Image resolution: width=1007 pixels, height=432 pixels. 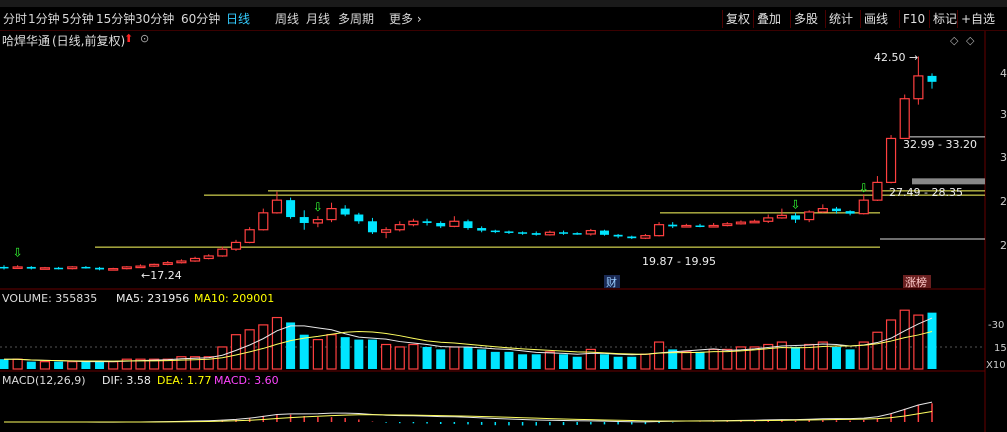 What do you see at coordinates (161, 275) in the screenshot?
I see `low-label: ←17.24` at bounding box center [161, 275].